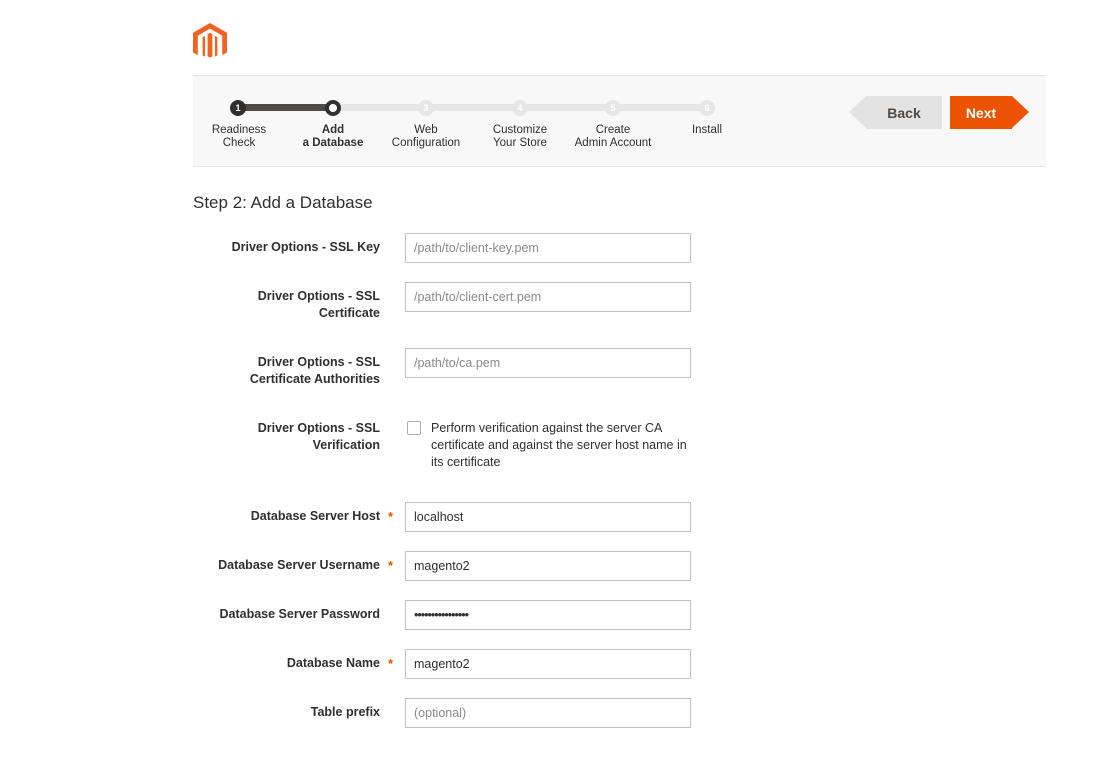 The height and width of the screenshot is (771, 1116). I want to click on step-6-label-line1: Install, so click(707, 130).